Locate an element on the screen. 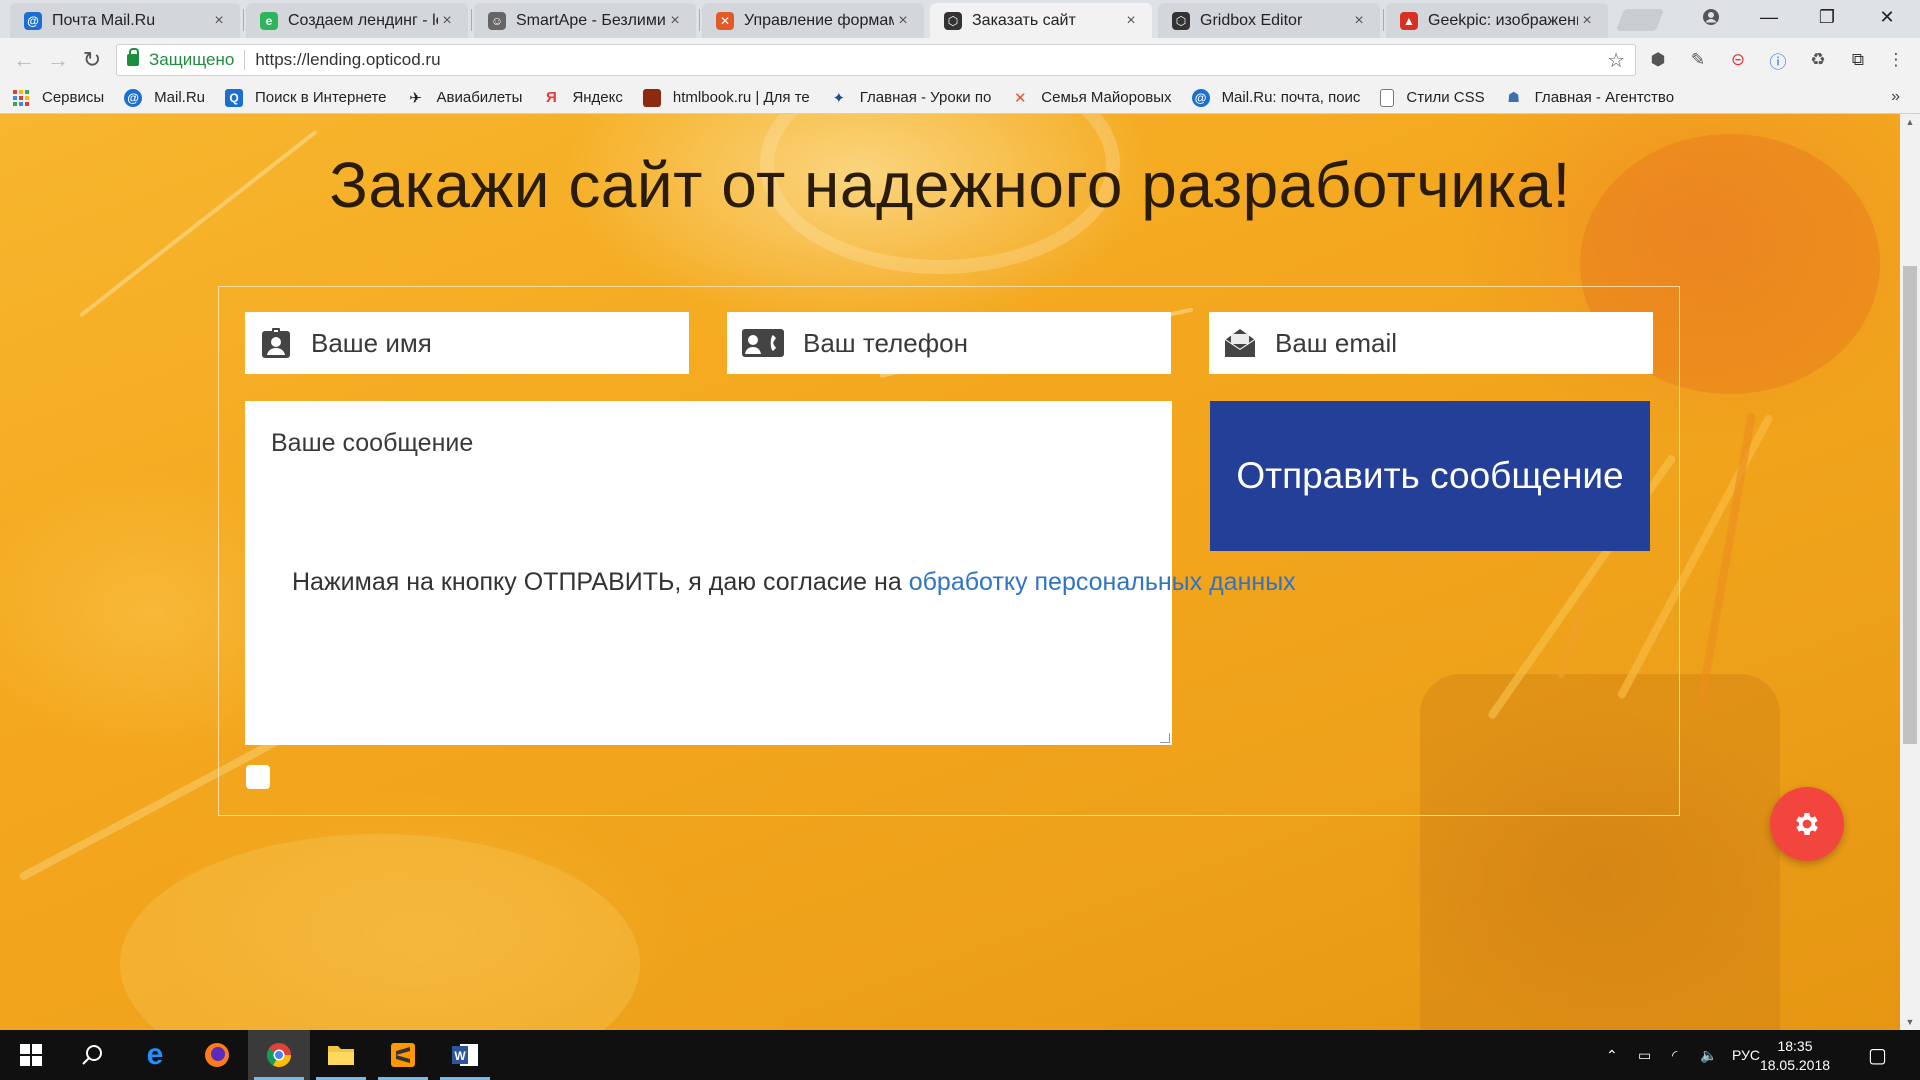 This screenshot has height=1080, width=1920. privacy-policy-link: обработку персональных данных is located at coordinates (1102, 582).